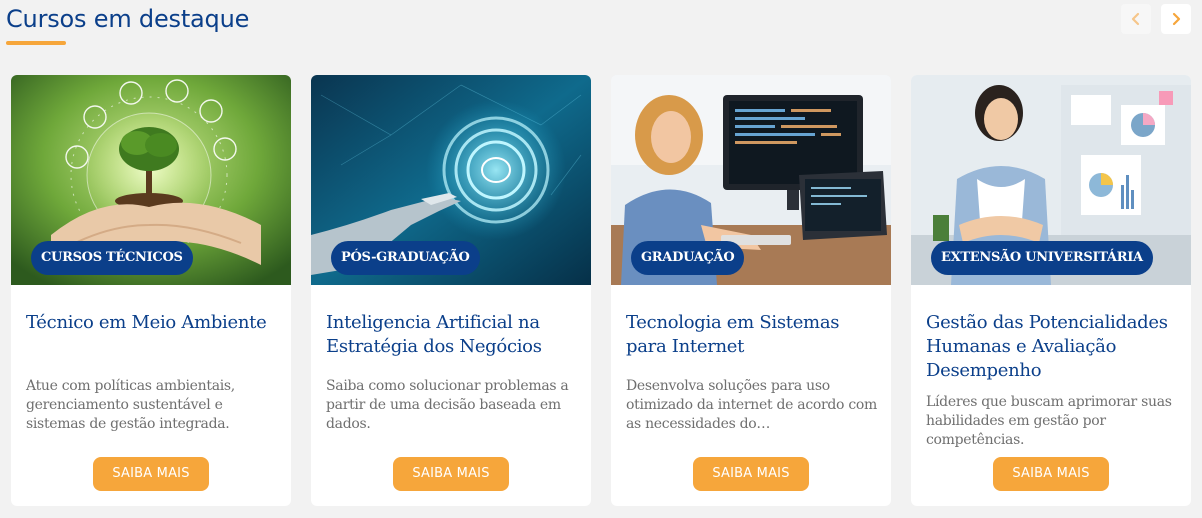 Image resolution: width=1202 pixels, height=518 pixels. I want to click on course-image: EXTENSÃO UNIVERSITÁRIA, so click(1051, 180).